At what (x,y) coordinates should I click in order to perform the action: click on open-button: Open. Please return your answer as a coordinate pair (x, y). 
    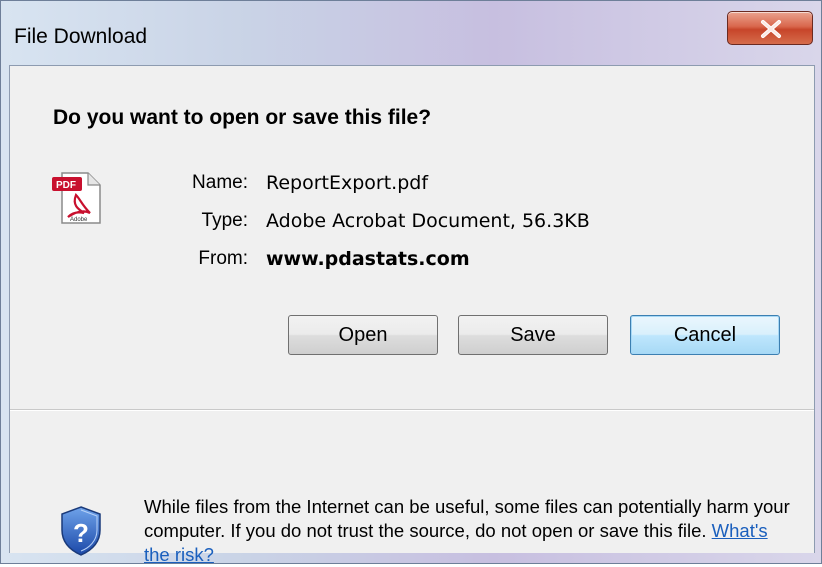
    Looking at the image, I should click on (363, 335).